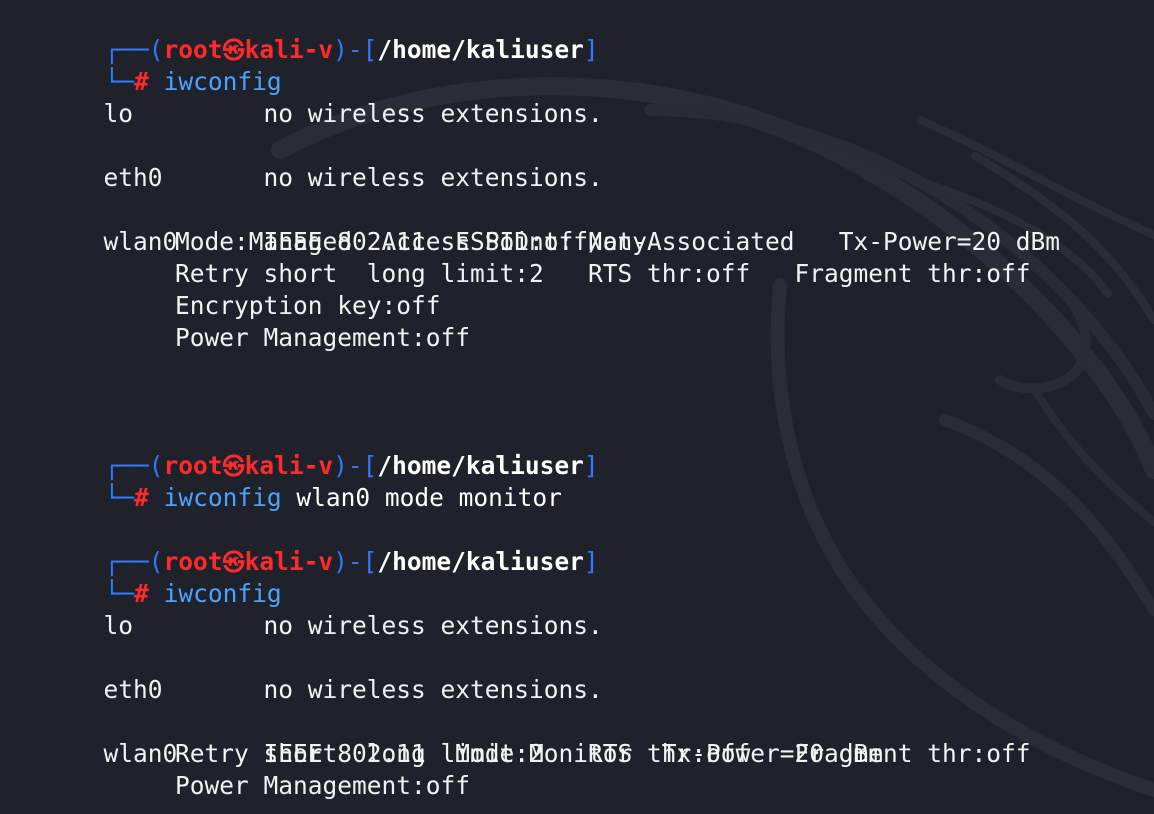  Describe the element at coordinates (577, 673) in the screenshot. I see `output-line-eth-2: eth0 no wireless extensions.` at that location.